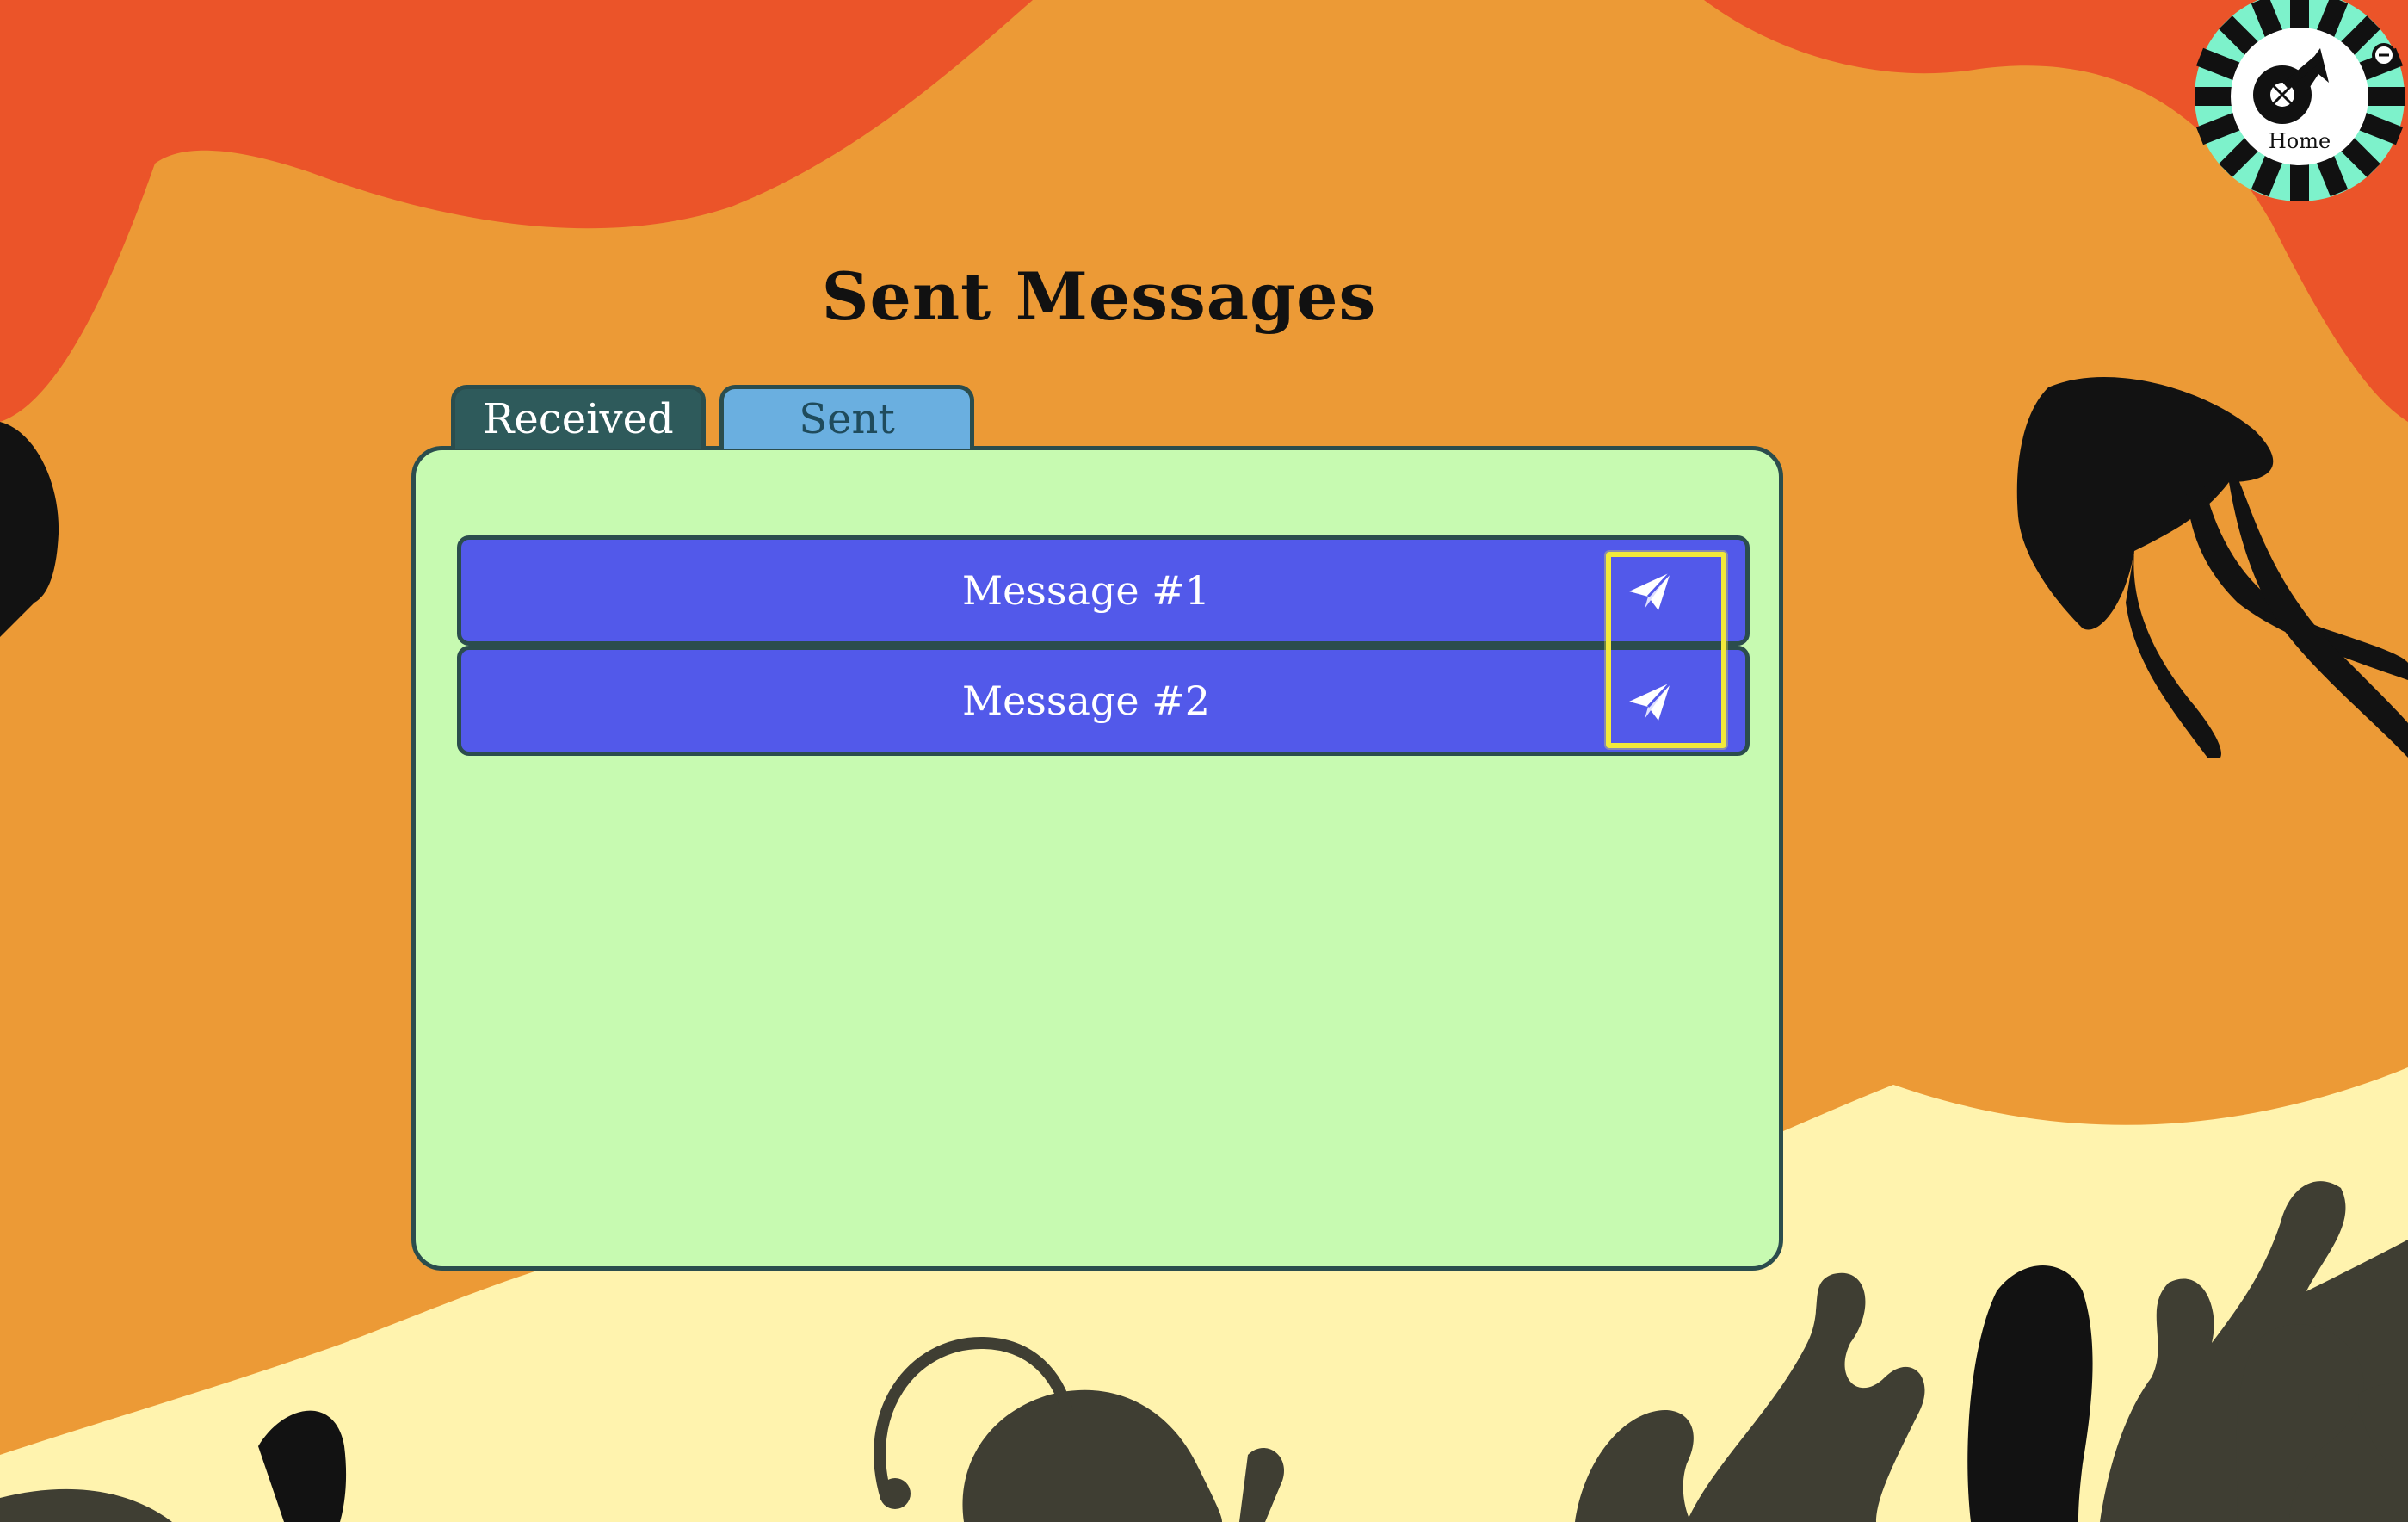 Image resolution: width=2408 pixels, height=1522 pixels. Describe the element at coordinates (1099, 297) in the screenshot. I see `page-title: Sent Messages` at that location.